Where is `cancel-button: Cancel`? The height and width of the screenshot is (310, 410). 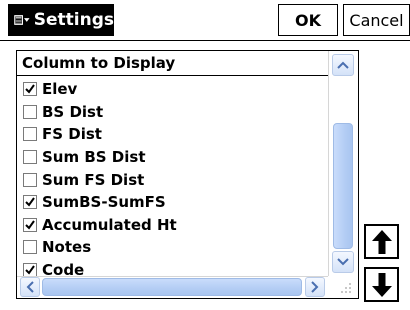
cancel-button: Cancel is located at coordinates (376, 20).